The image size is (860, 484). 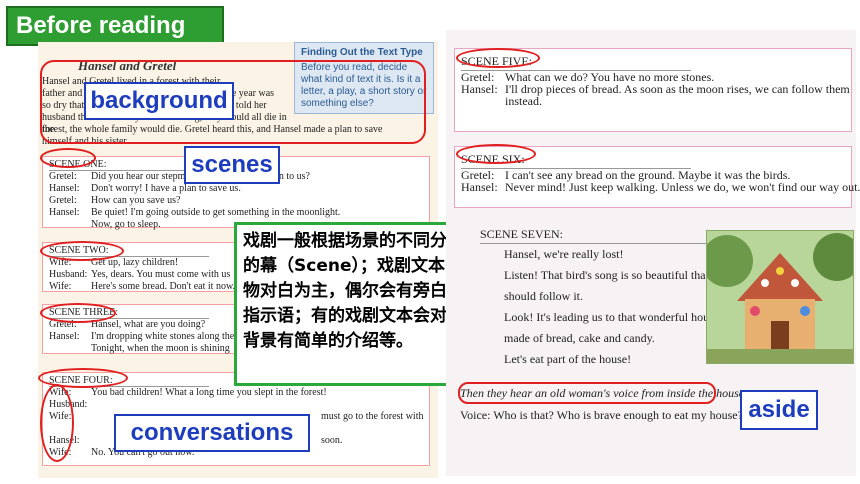 What do you see at coordinates (587, 393) in the screenshot?
I see `aside-highlight` at bounding box center [587, 393].